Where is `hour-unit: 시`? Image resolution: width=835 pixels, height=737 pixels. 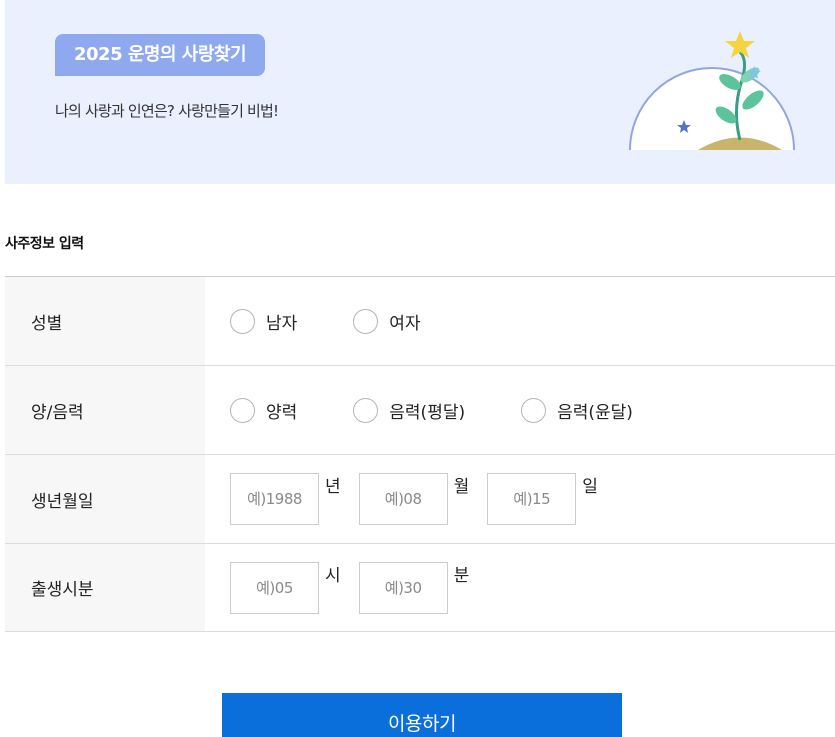
hour-unit: 시 is located at coordinates (333, 576).